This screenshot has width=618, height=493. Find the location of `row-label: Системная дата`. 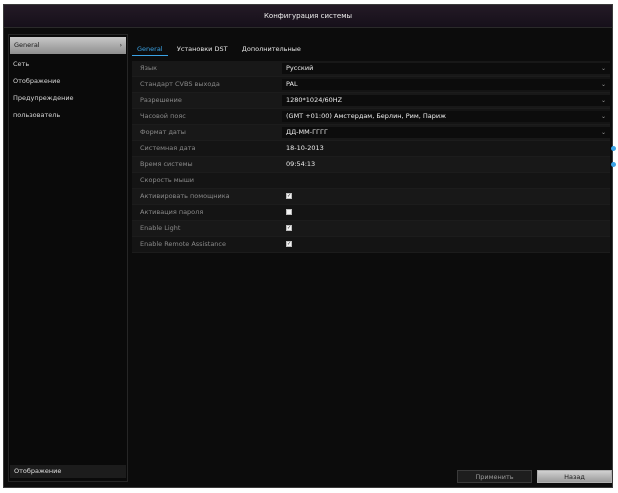

row-label: Системная дата is located at coordinates (168, 148).